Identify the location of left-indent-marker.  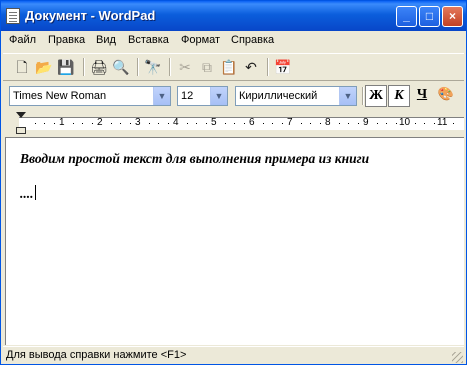
(21, 130).